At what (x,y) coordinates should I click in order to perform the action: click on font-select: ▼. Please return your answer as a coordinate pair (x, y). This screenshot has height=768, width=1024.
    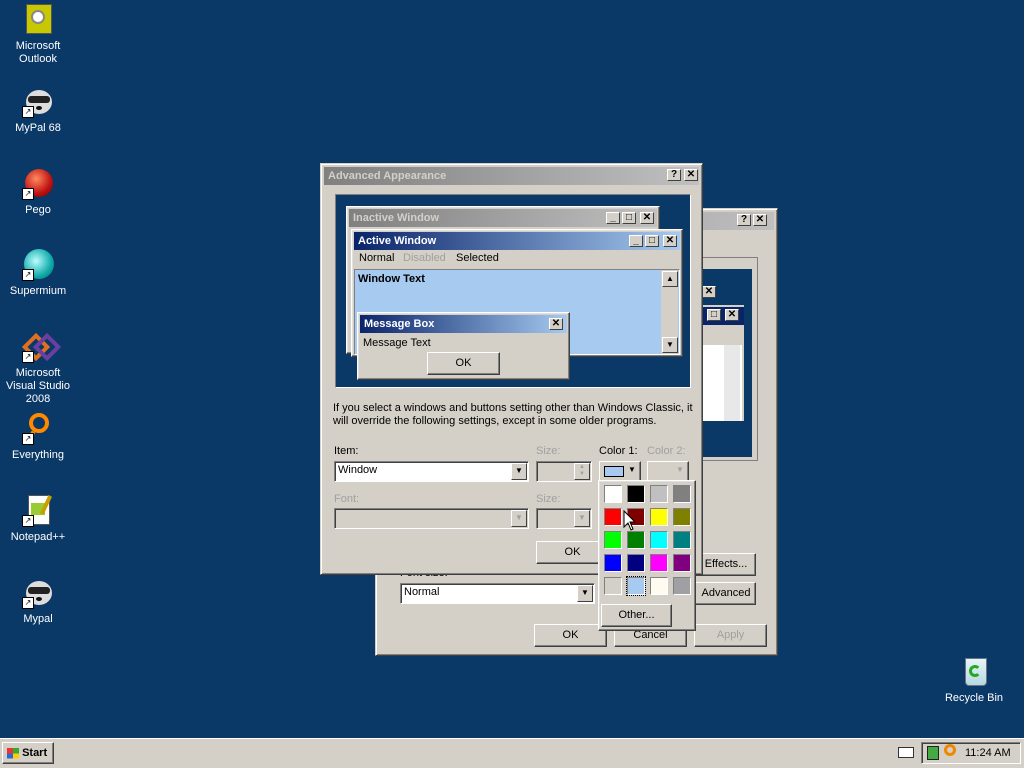
    Looking at the image, I should click on (431, 518).